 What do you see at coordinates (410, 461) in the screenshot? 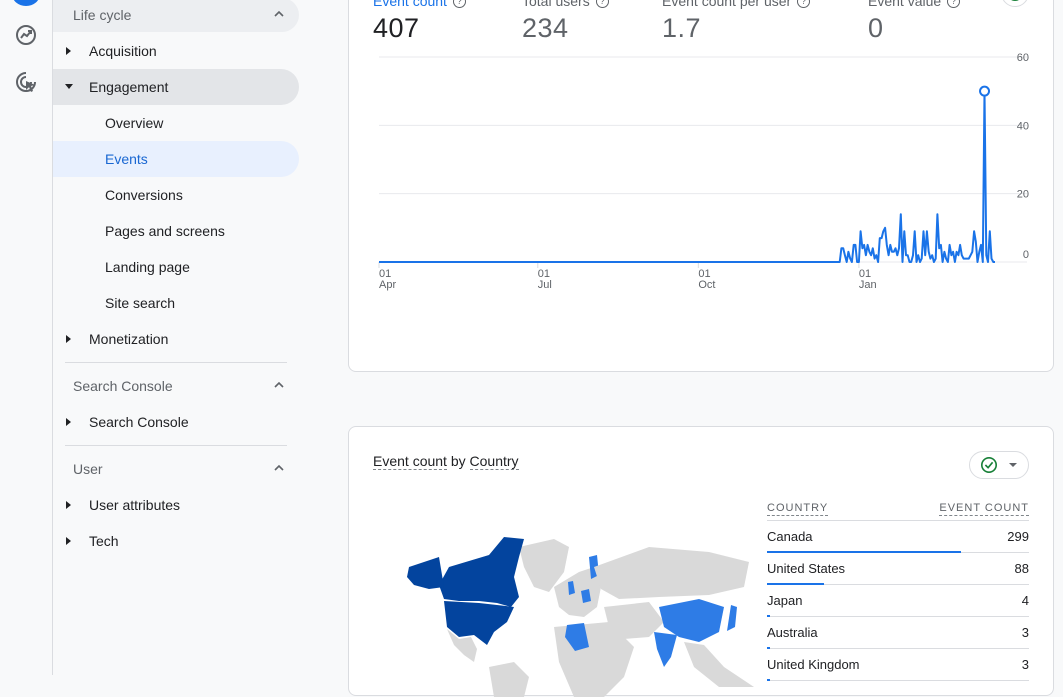
I see `metric-selector: Event count` at bounding box center [410, 461].